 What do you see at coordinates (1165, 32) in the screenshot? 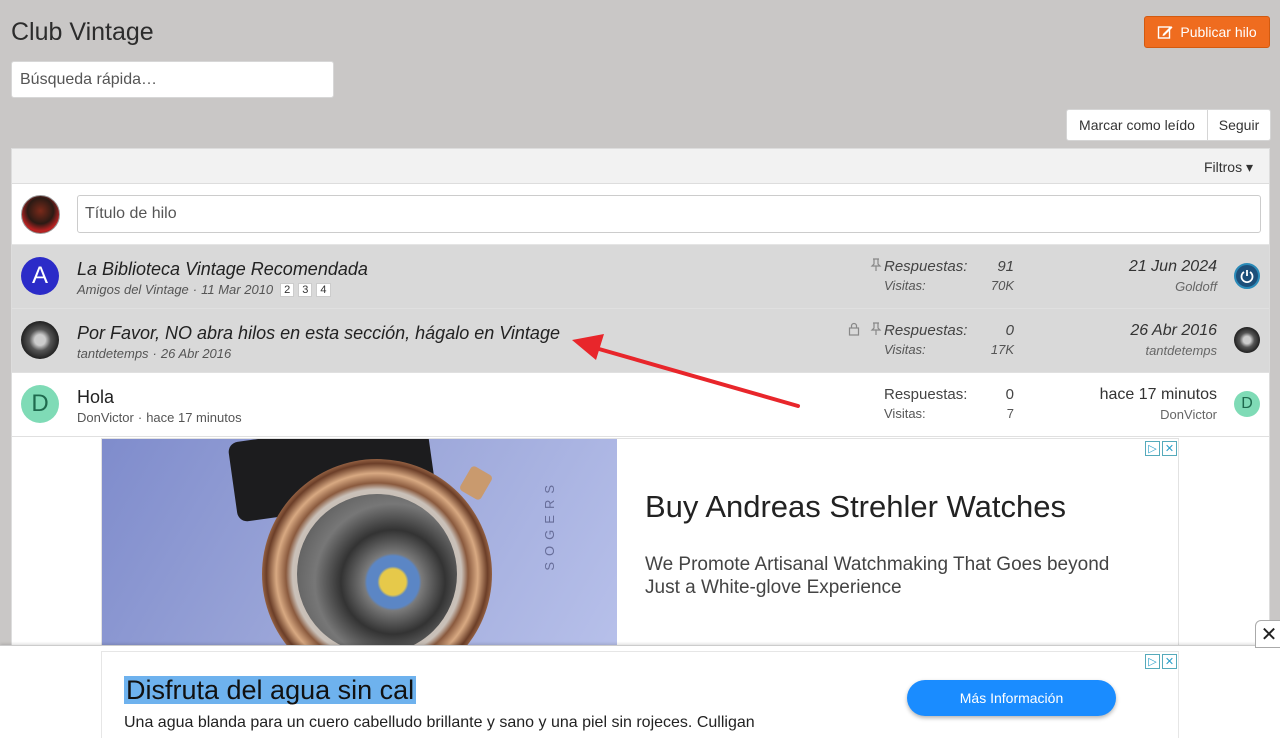
I see `edit-icon` at bounding box center [1165, 32].